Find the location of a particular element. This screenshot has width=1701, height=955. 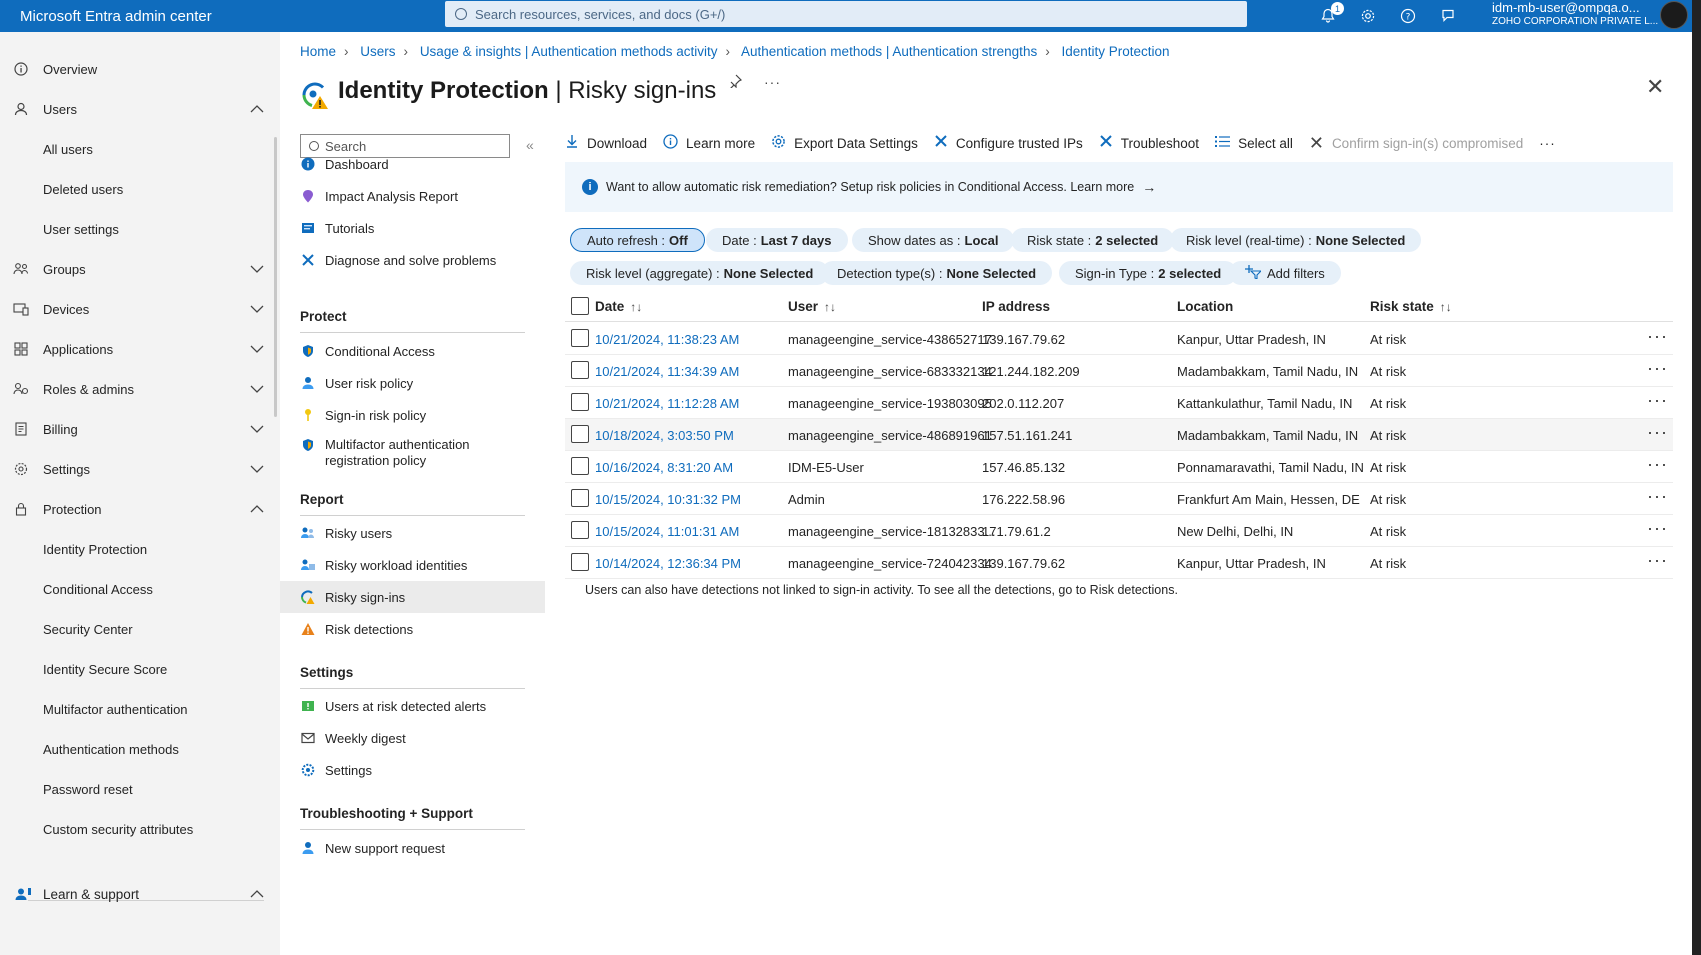

menu-item-signin-risk-policy: Sign-in risk policy is located at coordinates (412, 415).